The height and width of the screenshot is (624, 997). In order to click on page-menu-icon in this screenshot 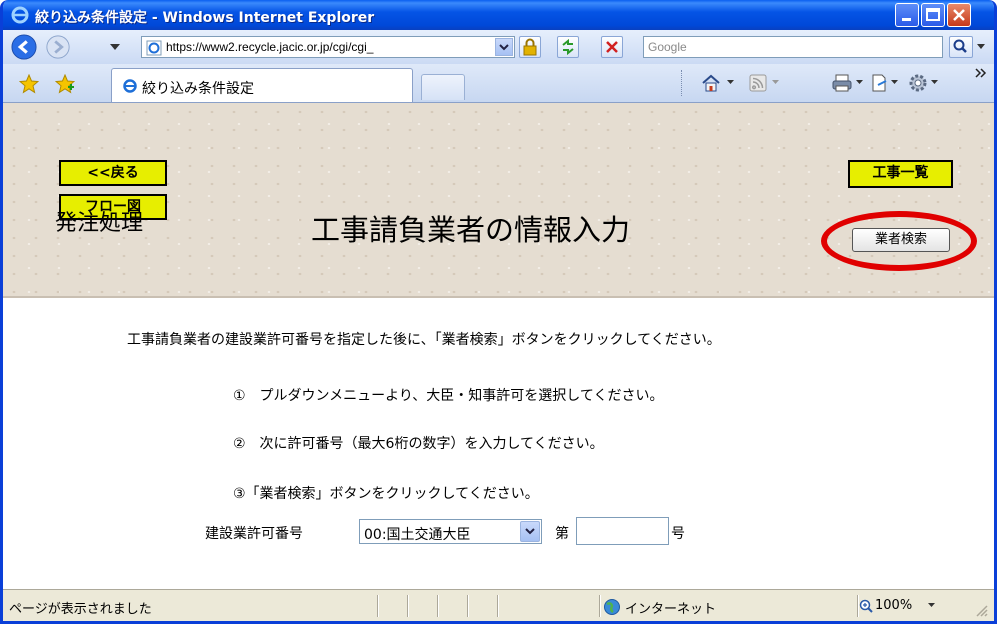, I will do `click(879, 83)`.